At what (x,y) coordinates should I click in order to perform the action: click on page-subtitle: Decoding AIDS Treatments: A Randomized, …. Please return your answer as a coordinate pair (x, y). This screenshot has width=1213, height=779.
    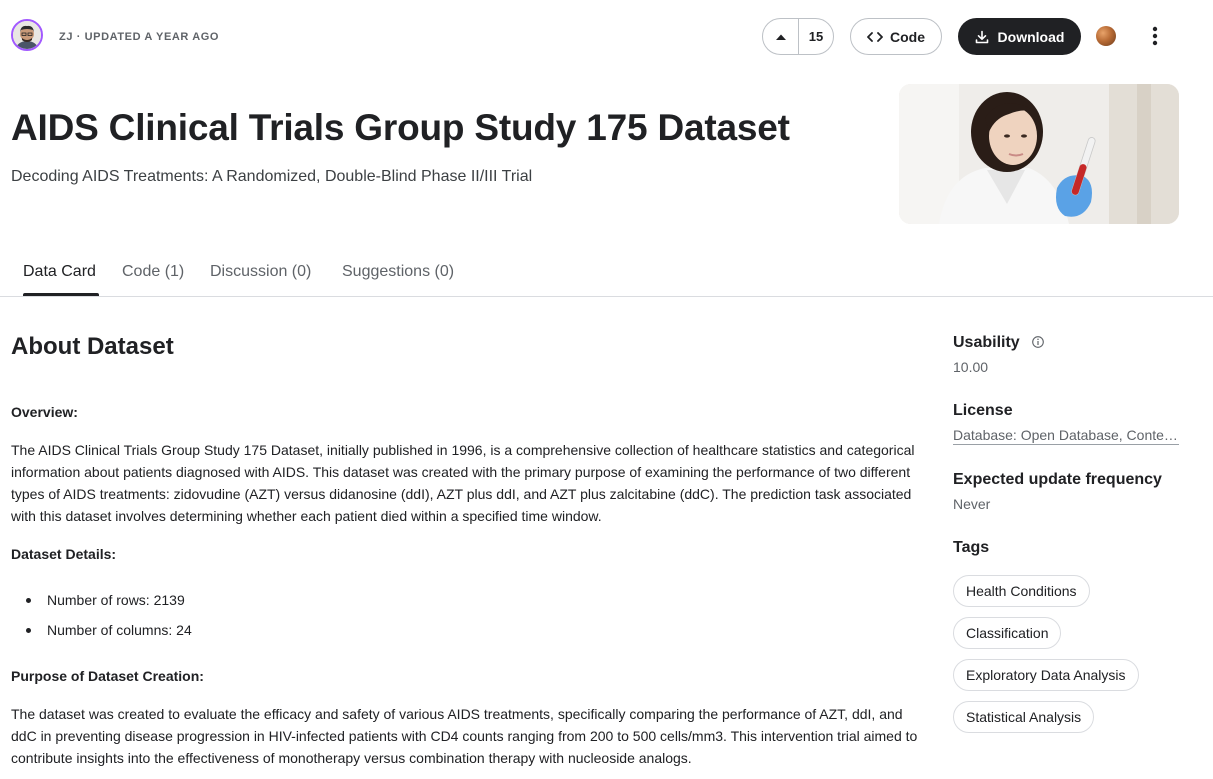
    Looking at the image, I should click on (272, 176).